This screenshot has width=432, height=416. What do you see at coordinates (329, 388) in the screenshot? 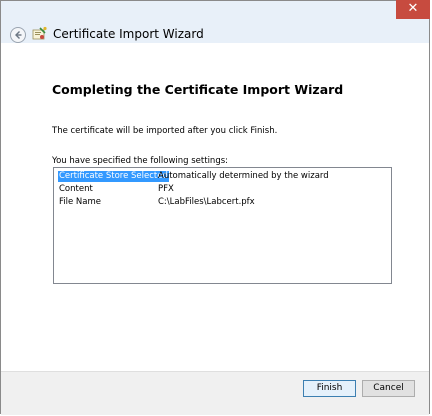
I see `finish-button: Finish` at bounding box center [329, 388].